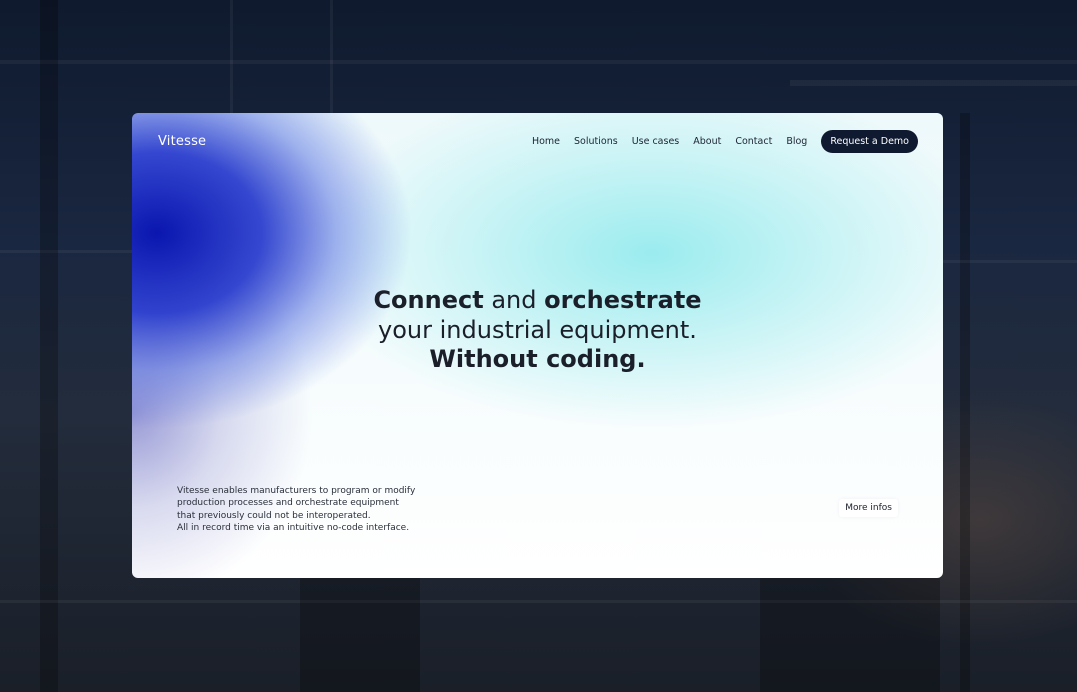 The image size is (1077, 692). What do you see at coordinates (546, 141) in the screenshot?
I see `nav-link-home: Home` at bounding box center [546, 141].